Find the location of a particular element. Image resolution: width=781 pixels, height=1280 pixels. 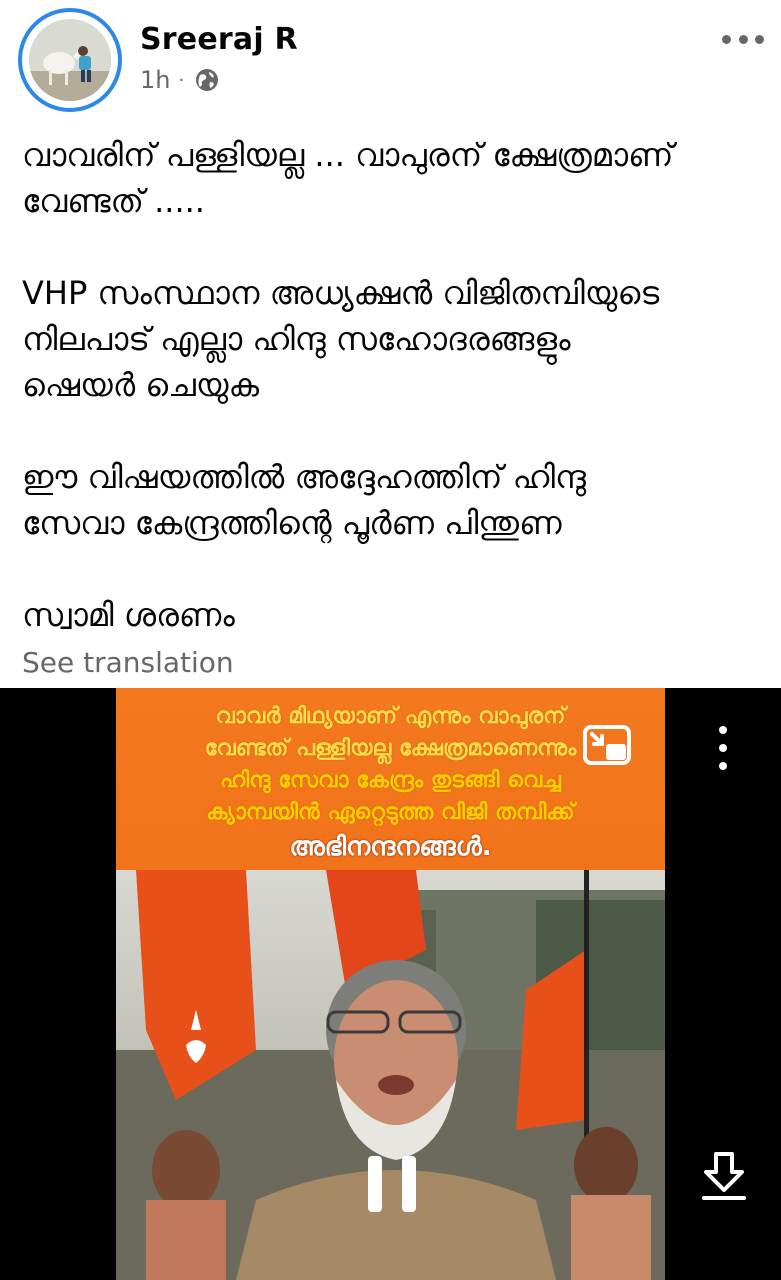

post-header: Sreeraj R 1h · is located at coordinates (390, 60).